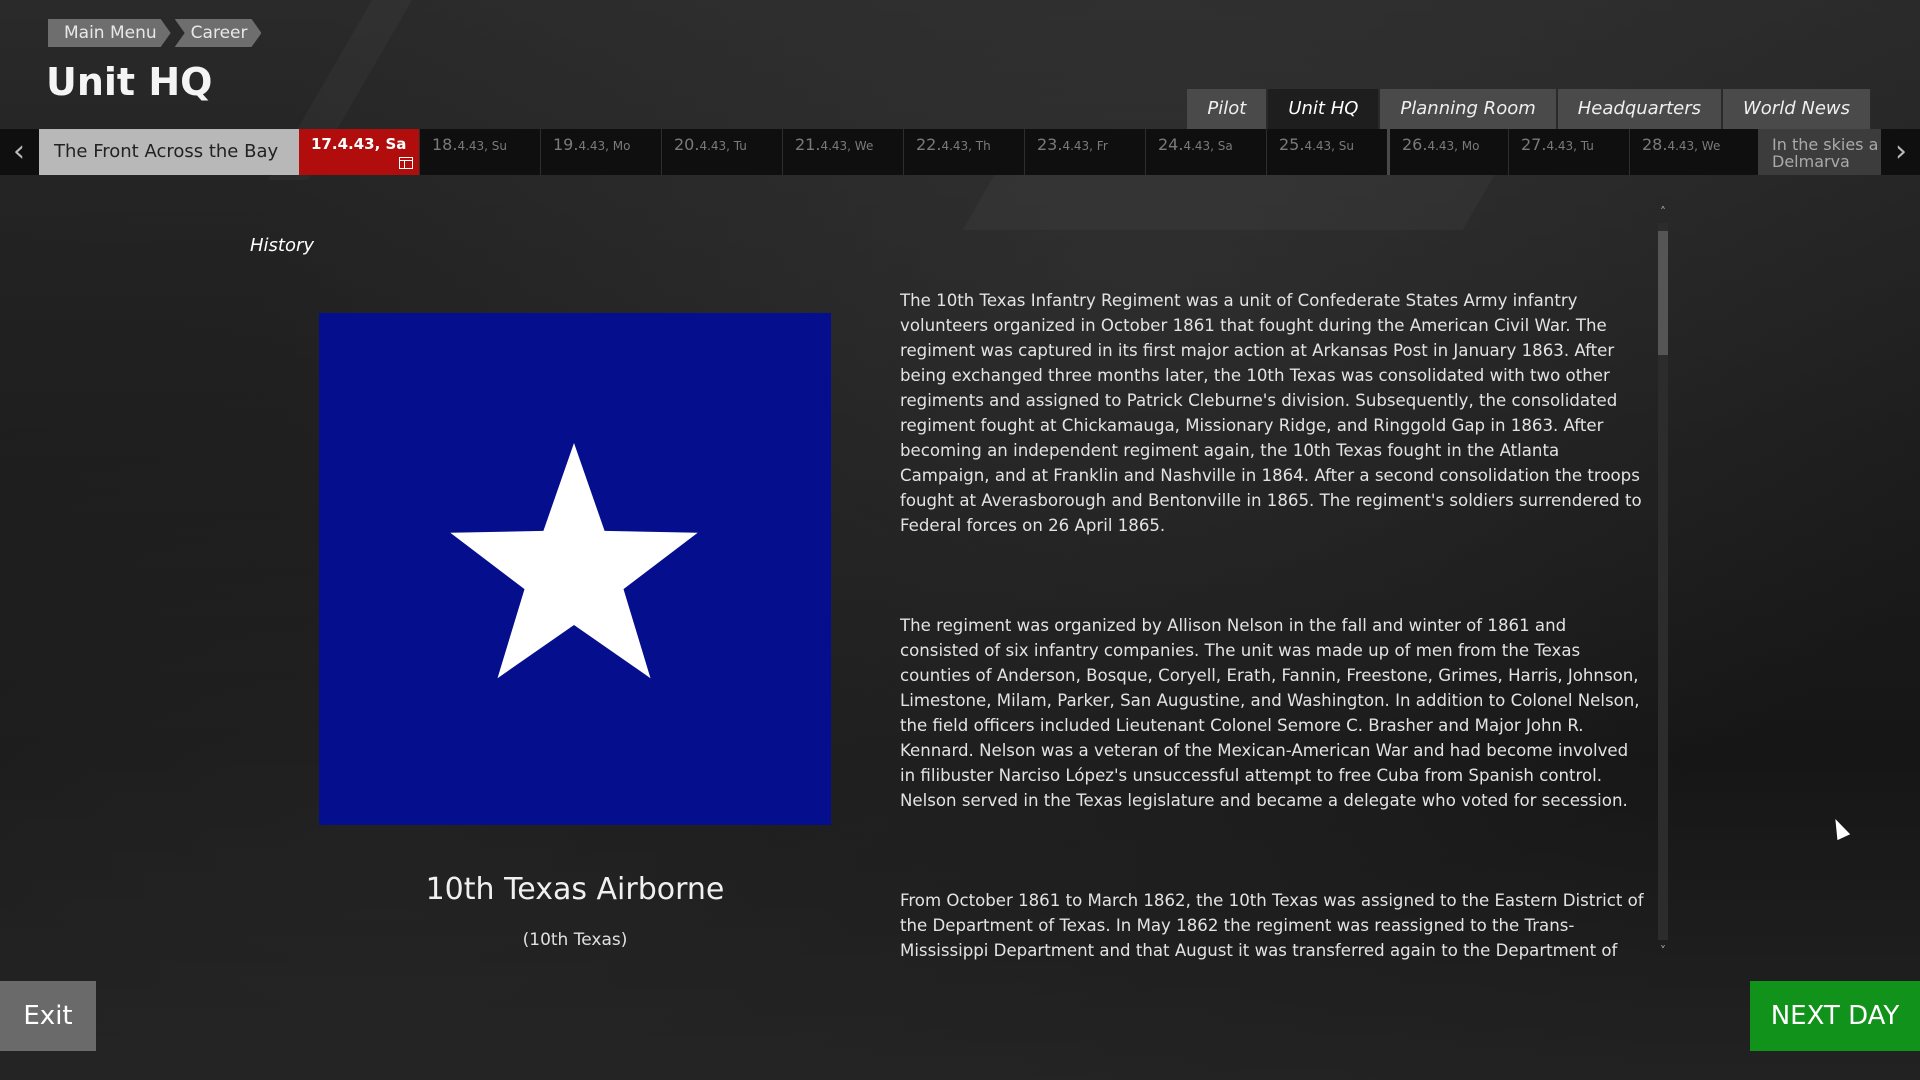 Image resolution: width=1920 pixels, height=1080 pixels. I want to click on current-day: 17.4.43, Sa, so click(359, 152).